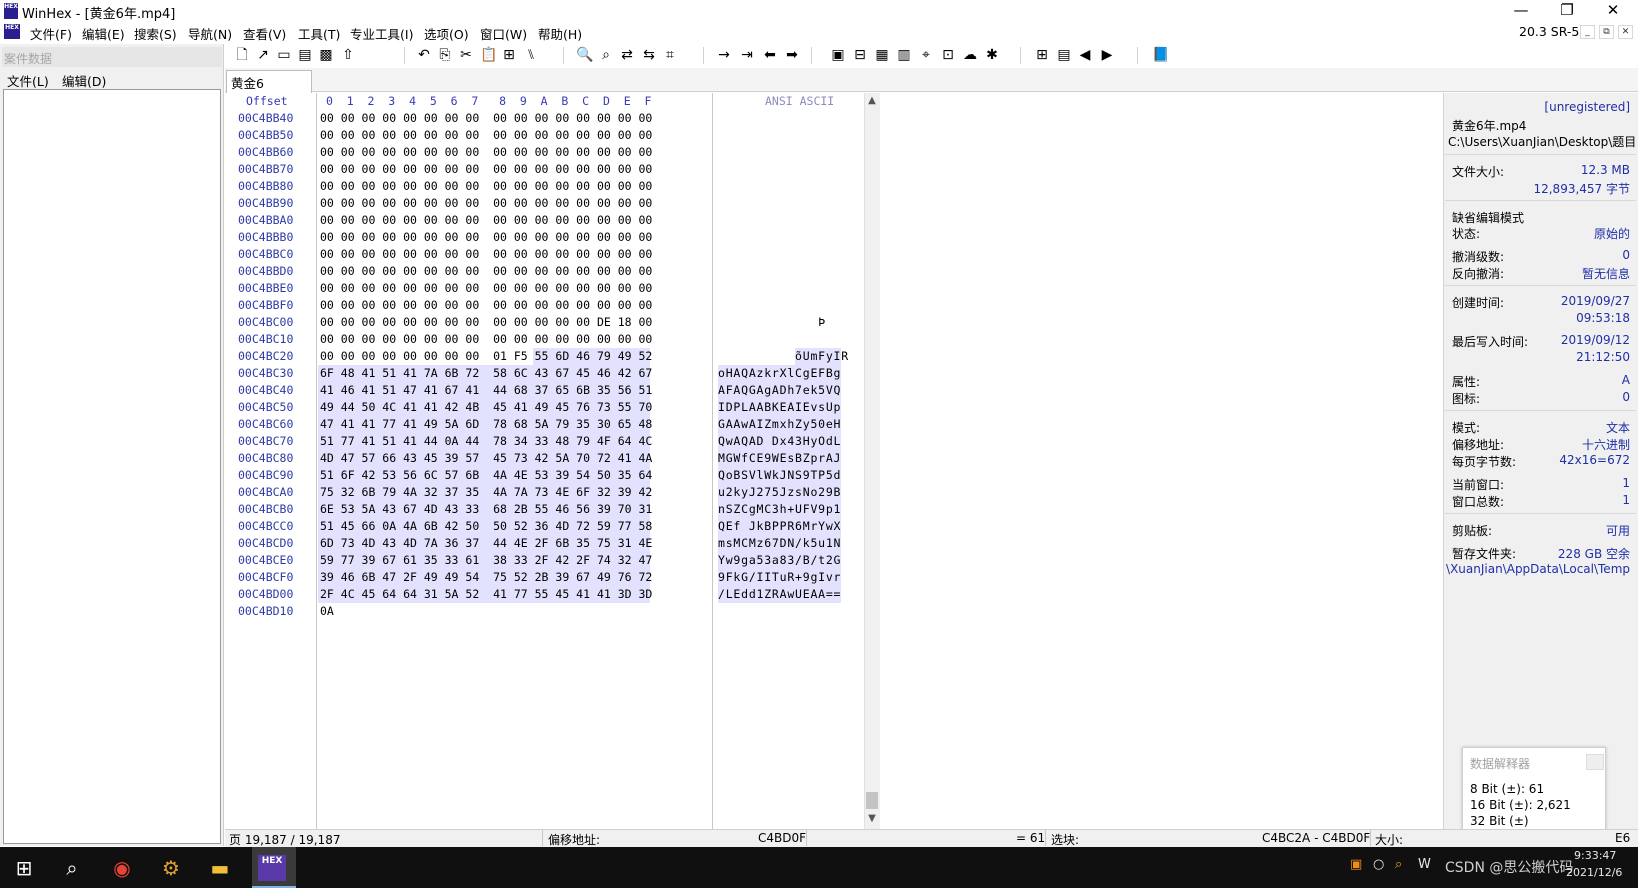 The width and height of the screenshot is (1638, 888). Describe the element at coordinates (584, 55) in the screenshot. I see `find-icon: 🔍` at that location.